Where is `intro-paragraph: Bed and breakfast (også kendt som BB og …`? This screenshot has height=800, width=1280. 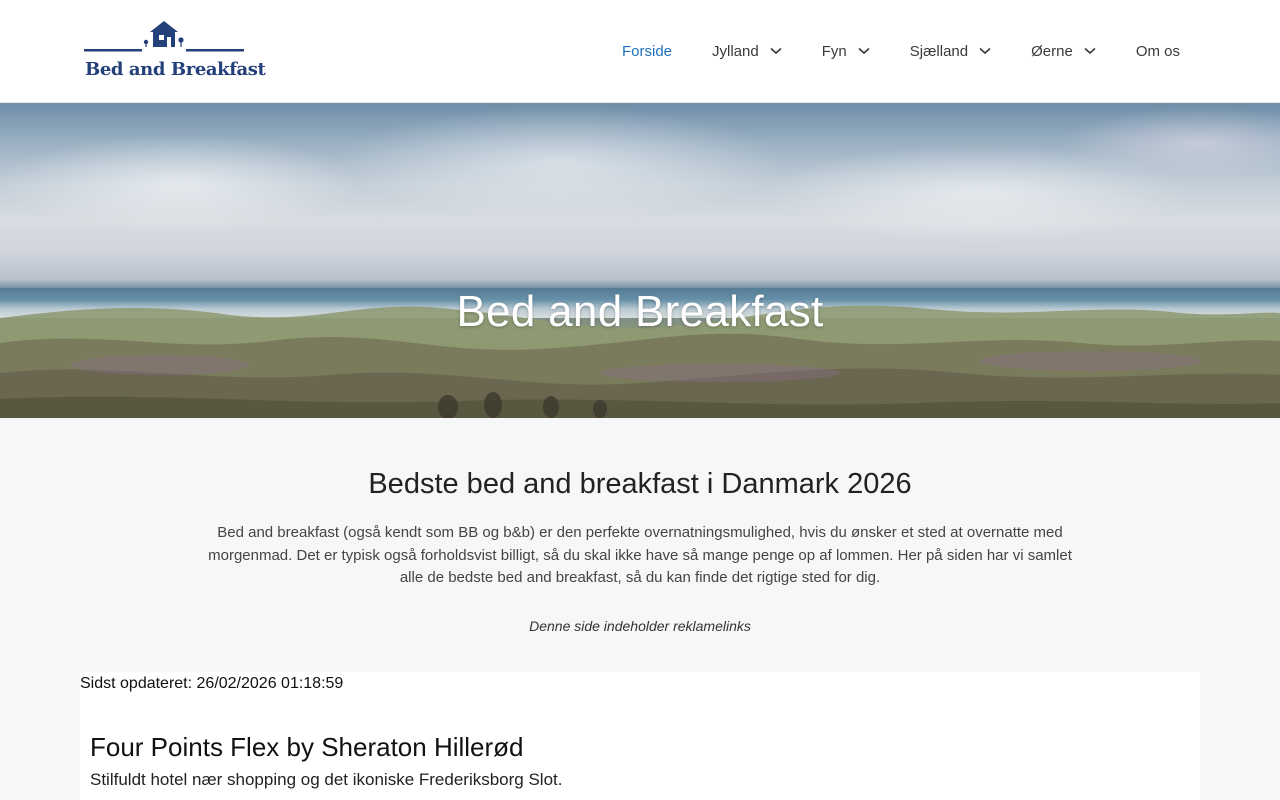
intro-paragraph: Bed and breakfast (også kendt som BB og … is located at coordinates (640, 555).